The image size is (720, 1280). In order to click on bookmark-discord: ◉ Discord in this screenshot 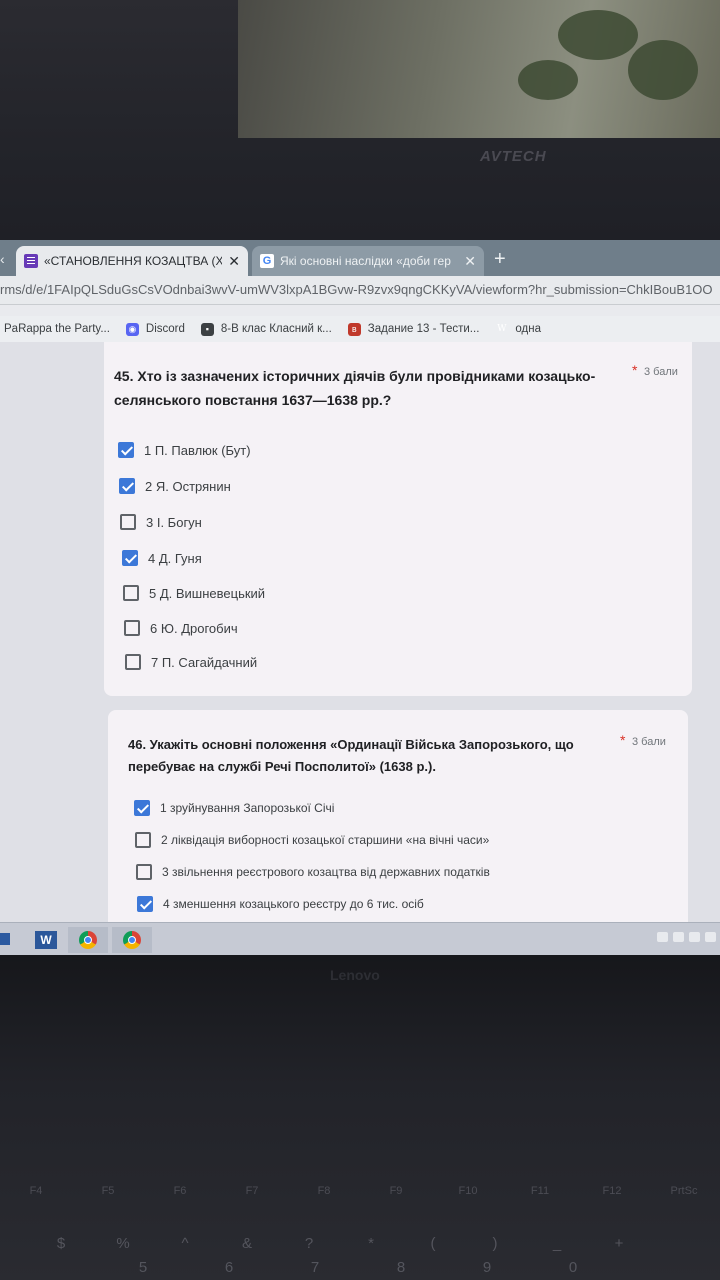, I will do `click(155, 329)`.